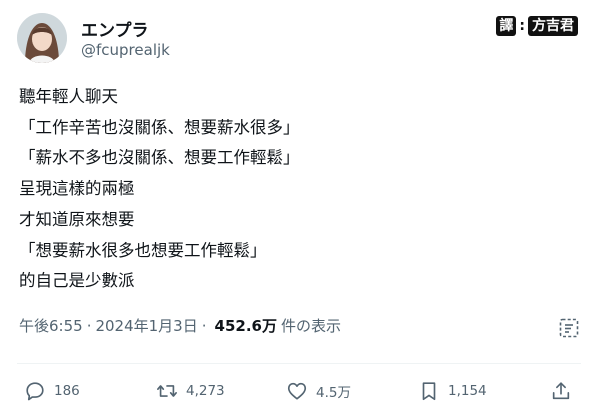  What do you see at coordinates (333, 393) in the screenshot?
I see `like-count: 4.5万` at bounding box center [333, 393].